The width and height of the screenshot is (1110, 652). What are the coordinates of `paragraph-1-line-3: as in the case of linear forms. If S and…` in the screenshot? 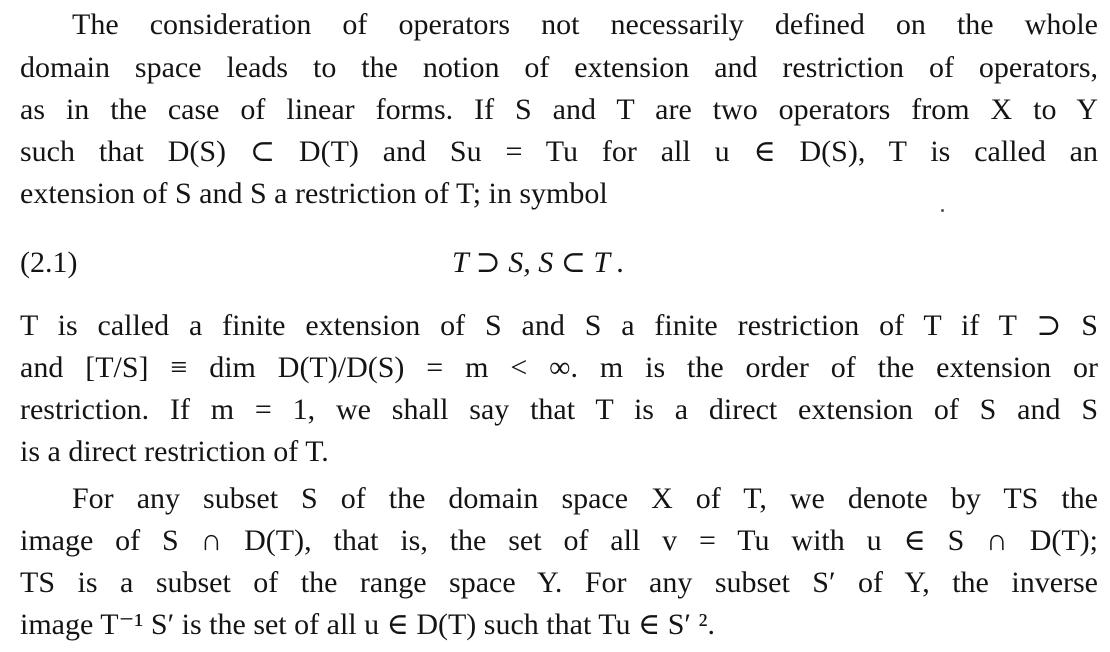 It's located at (559, 109).